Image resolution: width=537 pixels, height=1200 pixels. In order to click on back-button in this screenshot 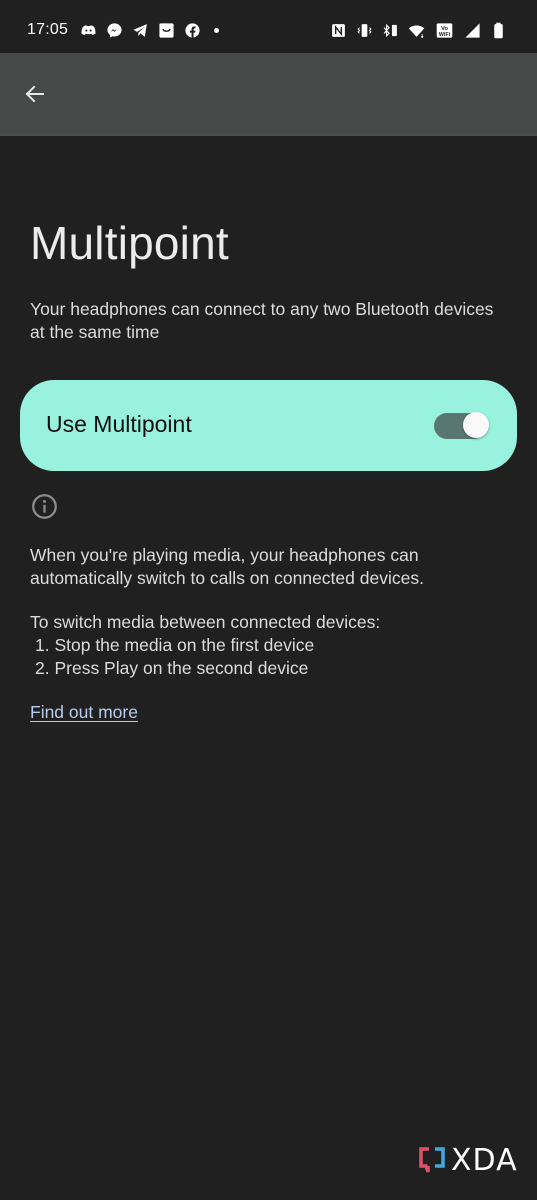, I will do `click(35, 94)`.